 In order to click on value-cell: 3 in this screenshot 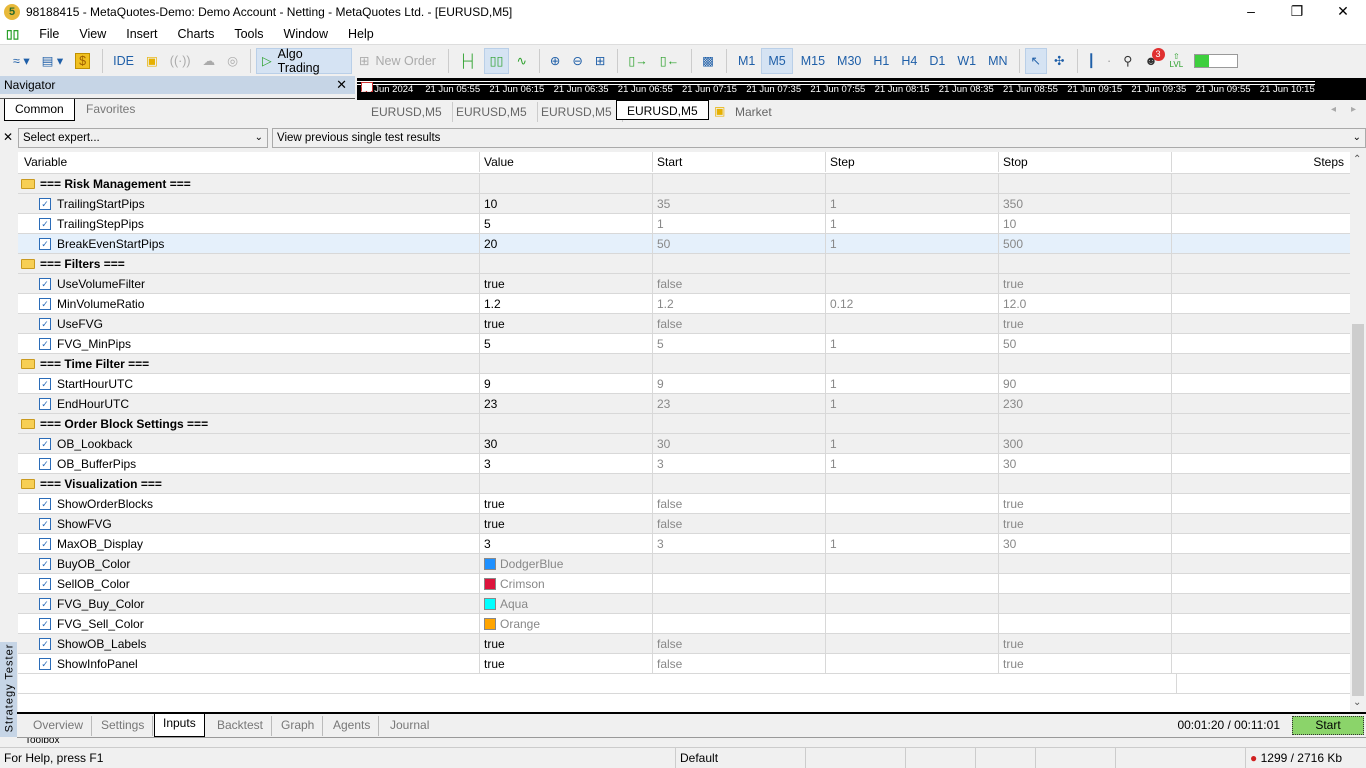, I will do `click(566, 544)`.